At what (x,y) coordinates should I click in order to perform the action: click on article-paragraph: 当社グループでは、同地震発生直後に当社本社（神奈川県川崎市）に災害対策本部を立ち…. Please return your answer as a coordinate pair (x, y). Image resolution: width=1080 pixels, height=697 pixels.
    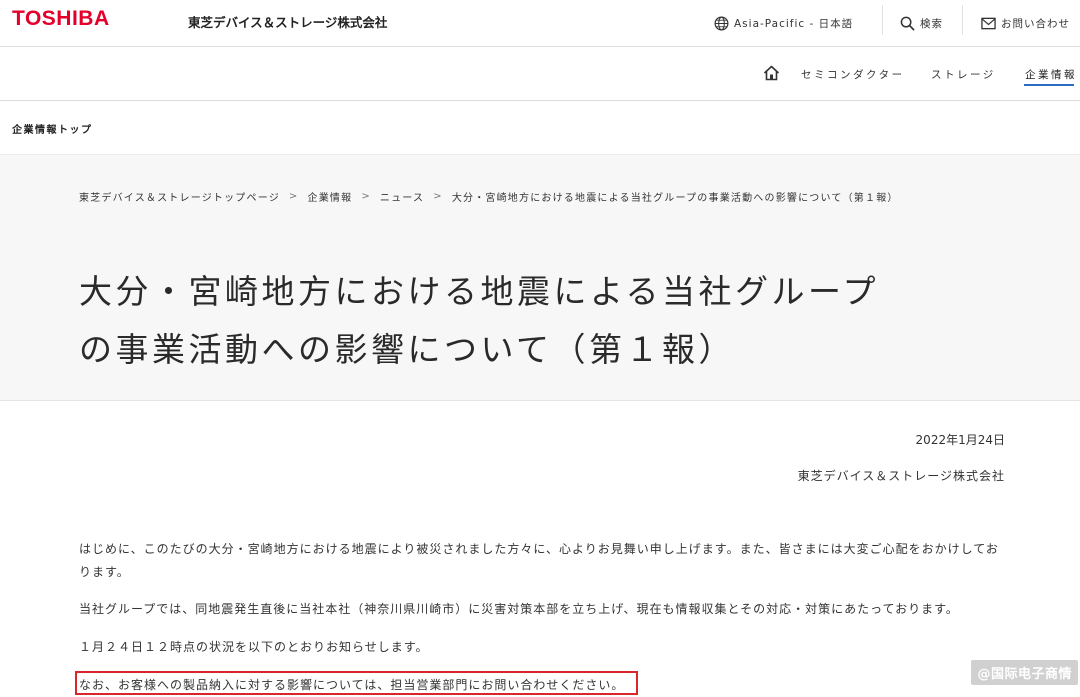
    Looking at the image, I should click on (519, 609).